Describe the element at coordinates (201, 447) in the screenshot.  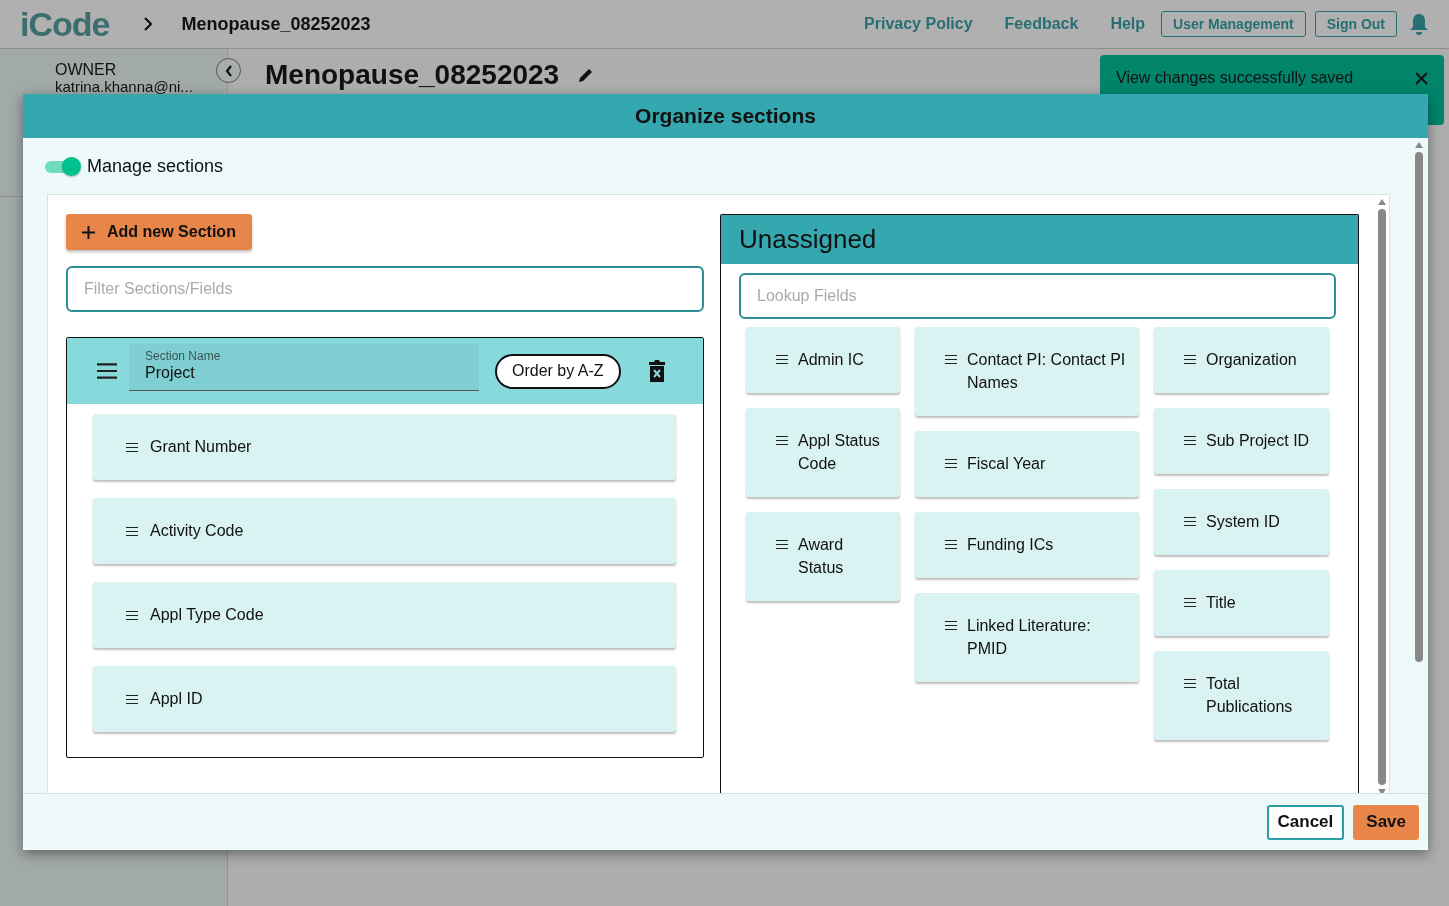
I see `field-label: Grant Number` at that location.